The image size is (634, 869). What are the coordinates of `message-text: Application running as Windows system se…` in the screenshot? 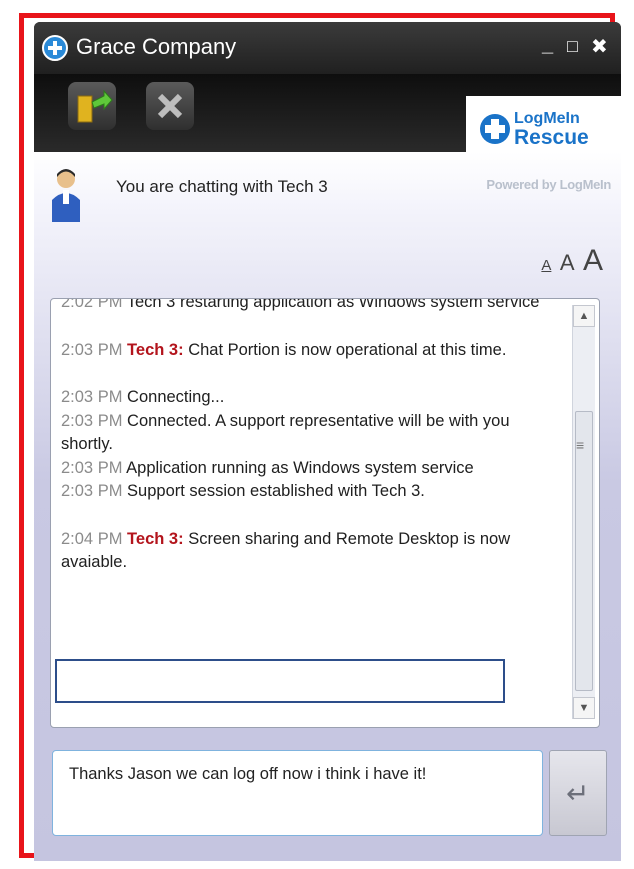 It's located at (300, 467).